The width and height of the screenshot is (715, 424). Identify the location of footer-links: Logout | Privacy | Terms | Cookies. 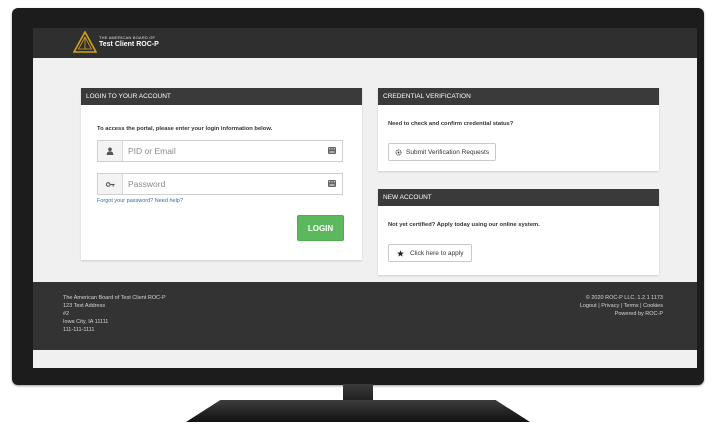
(621, 306).